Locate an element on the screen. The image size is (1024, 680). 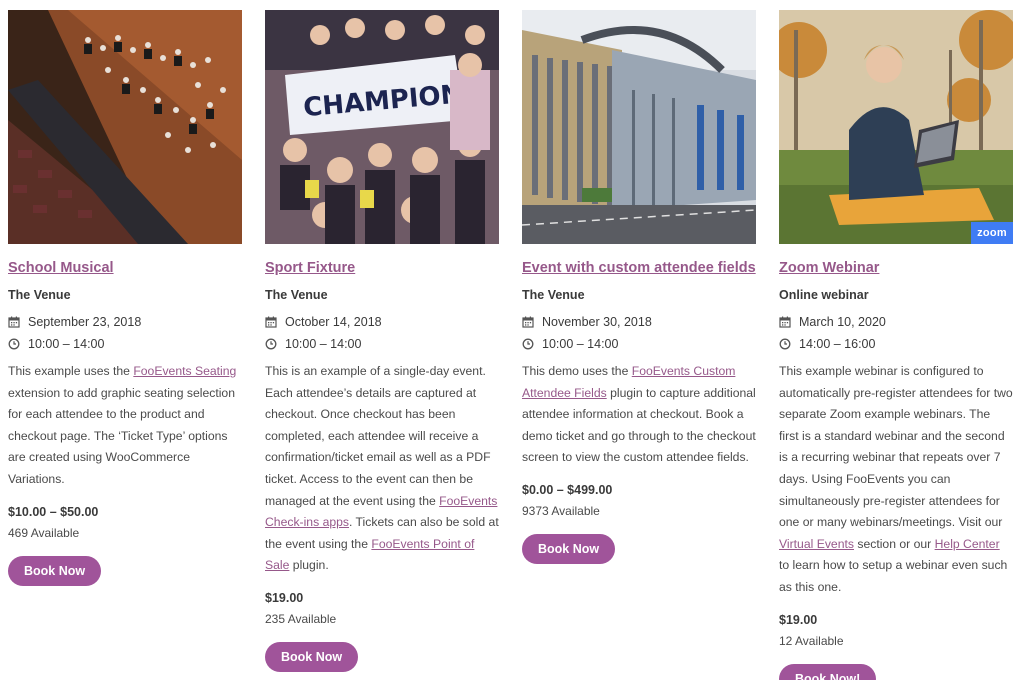
book-now-button: Book Now! is located at coordinates (828, 671).